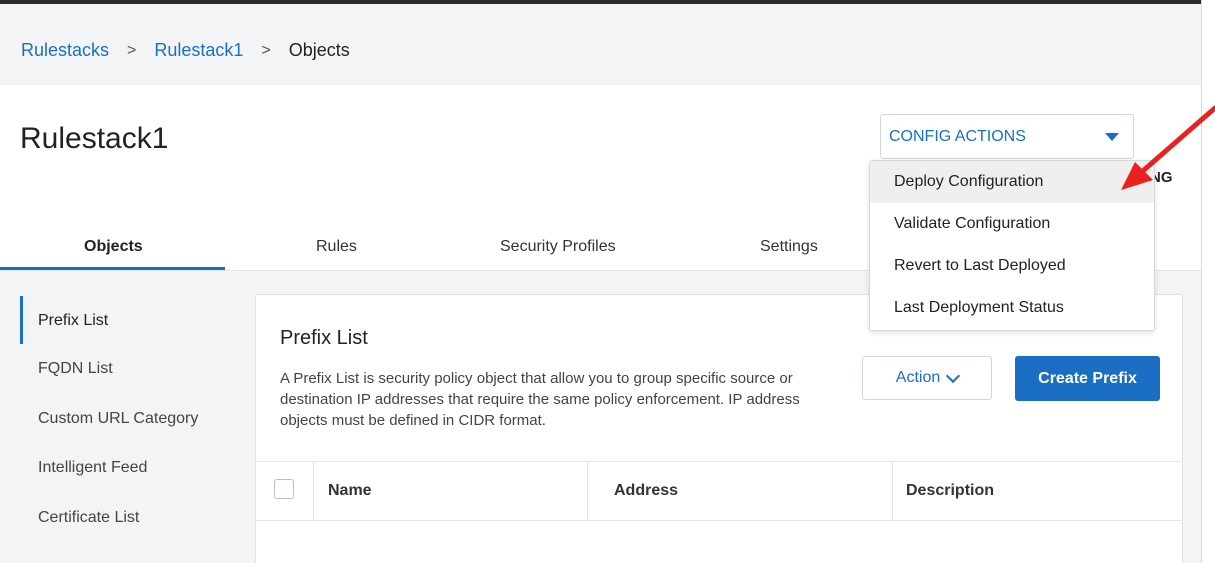 The image size is (1215, 563). I want to click on sidenav-item-custom-url-category: Custom URL Category, so click(118, 419).